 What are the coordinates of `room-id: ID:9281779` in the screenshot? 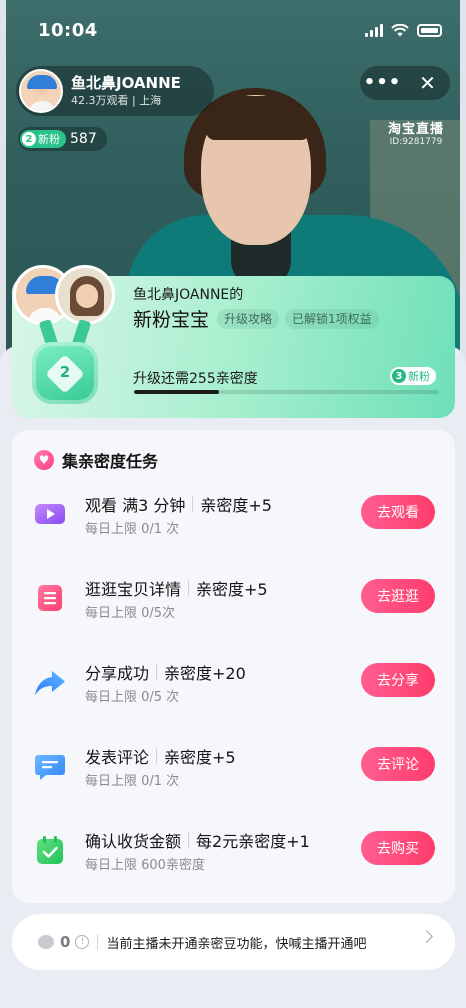 It's located at (416, 142).